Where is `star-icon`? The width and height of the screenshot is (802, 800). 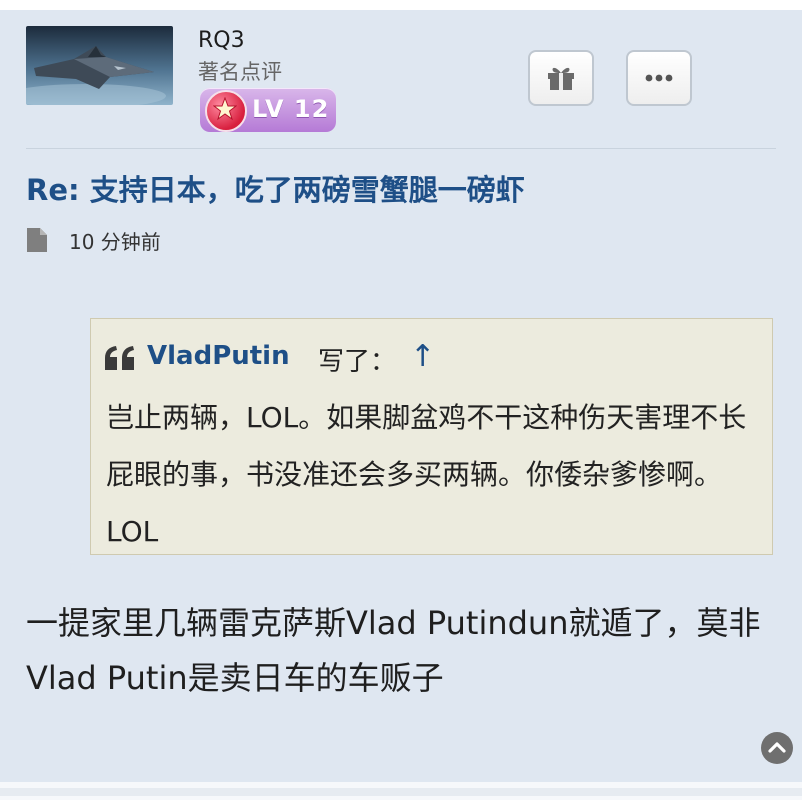 star-icon is located at coordinates (226, 111).